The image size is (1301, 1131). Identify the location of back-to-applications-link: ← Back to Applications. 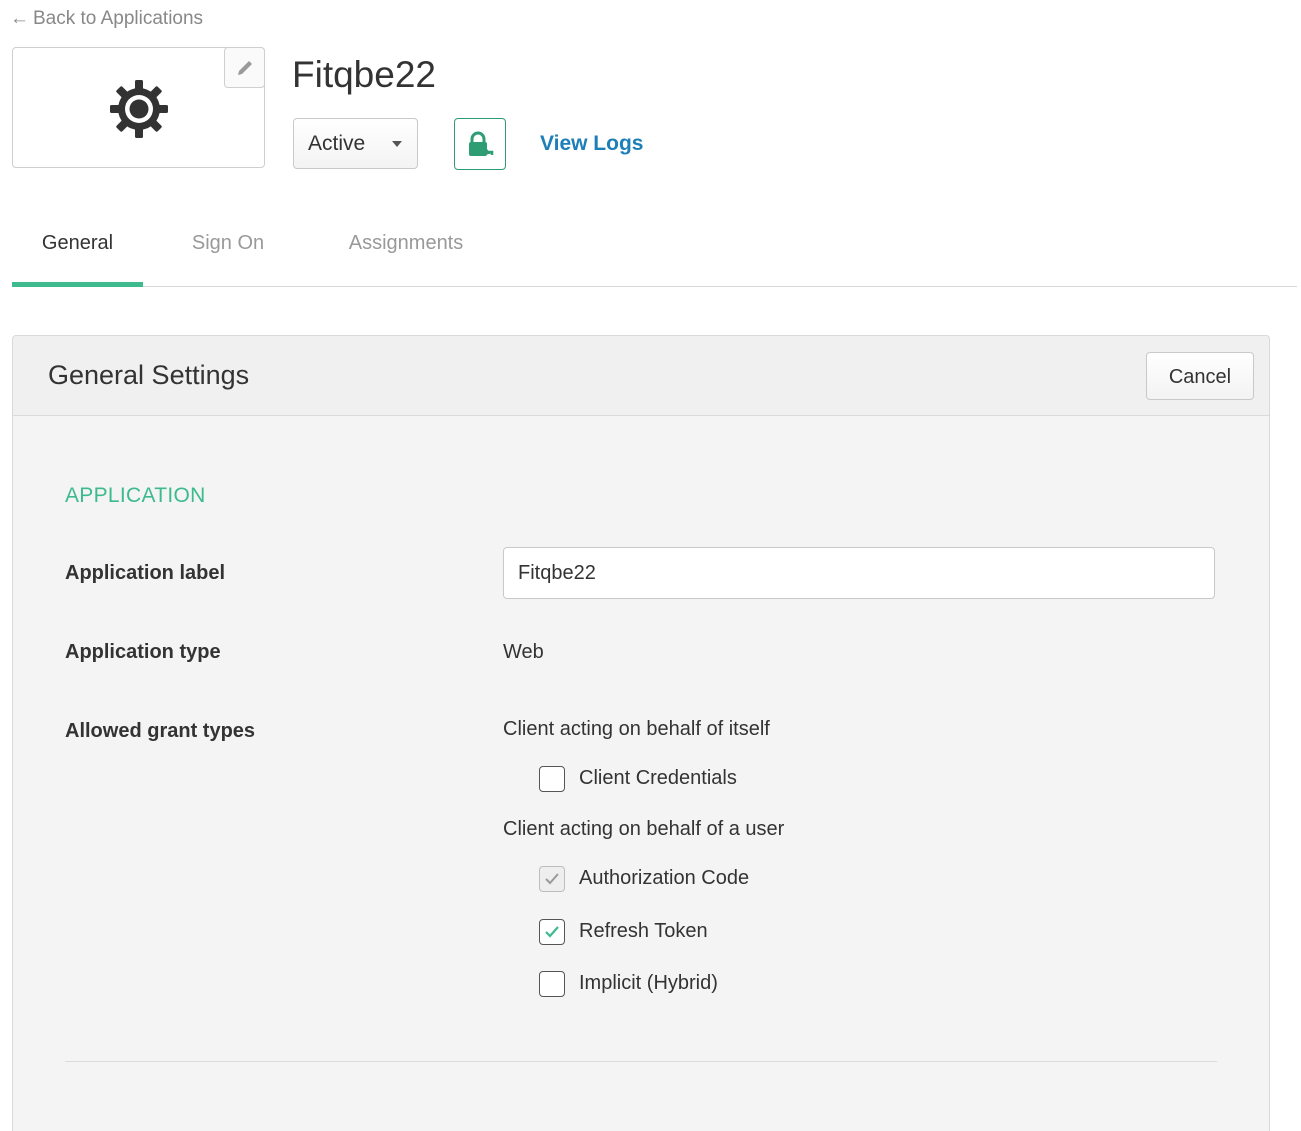
(106, 19).